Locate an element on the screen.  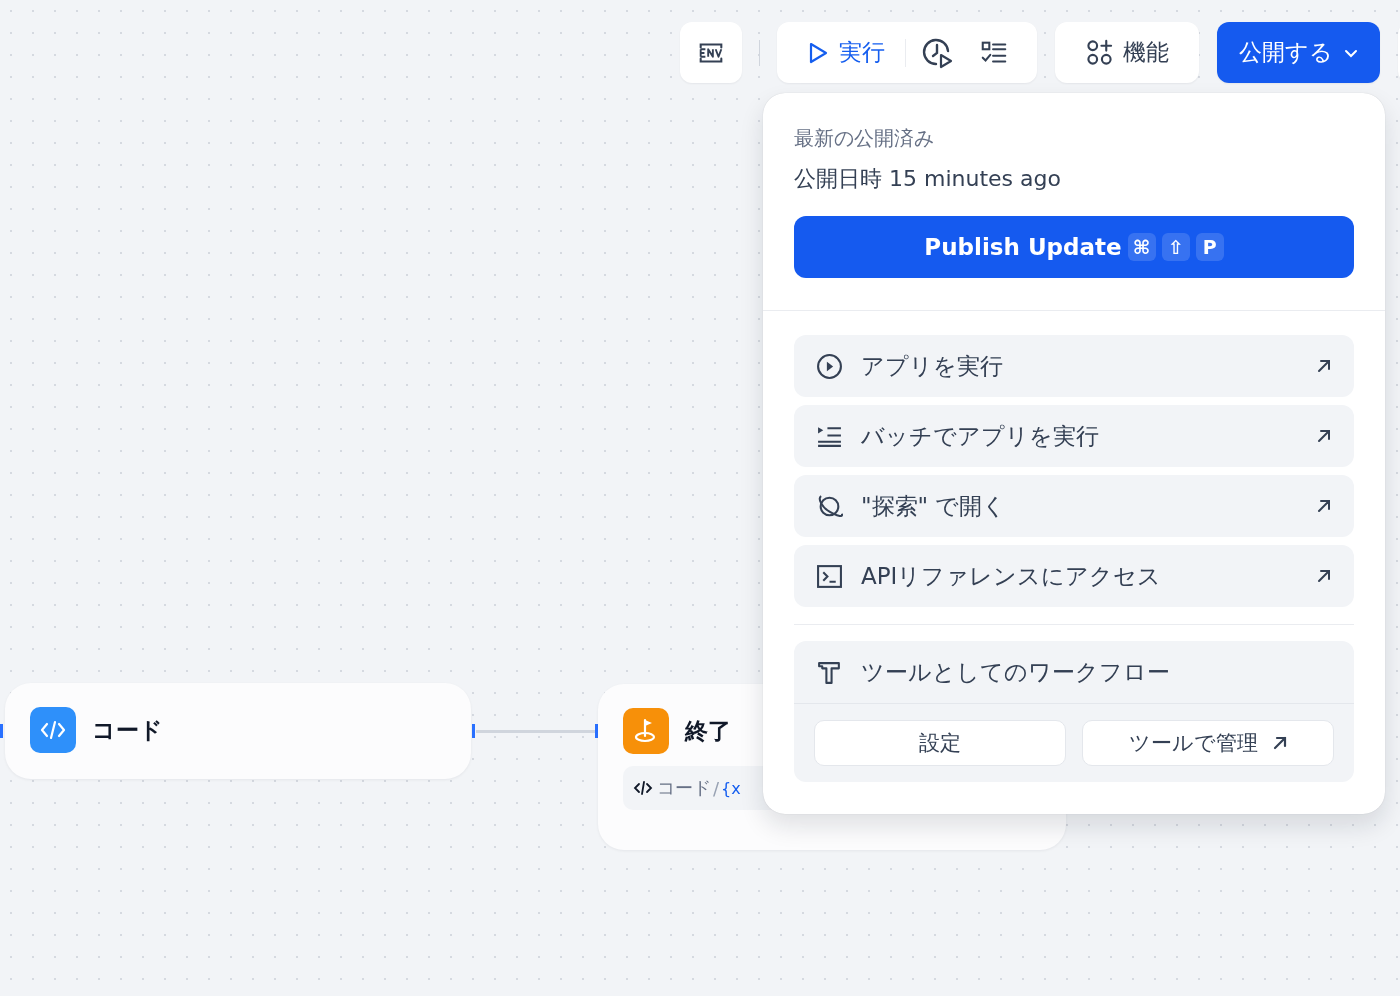
variable-source: コード is located at coordinates (684, 788).